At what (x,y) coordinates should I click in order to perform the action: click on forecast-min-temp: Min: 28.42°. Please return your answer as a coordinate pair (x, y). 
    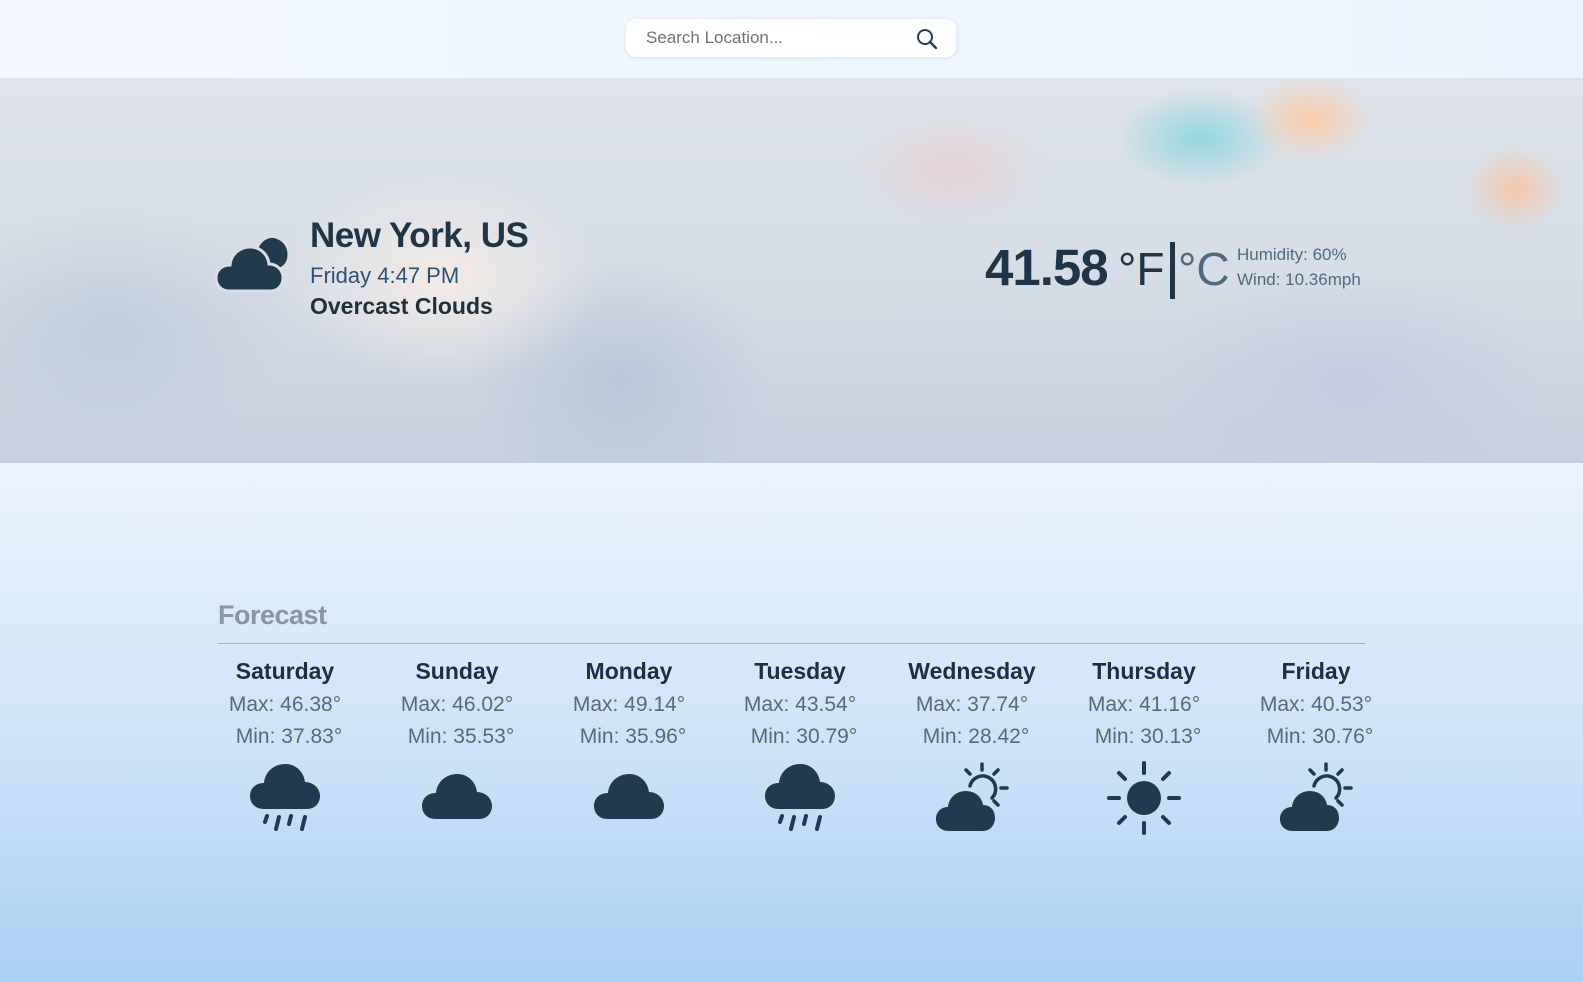
    Looking at the image, I should click on (976, 736).